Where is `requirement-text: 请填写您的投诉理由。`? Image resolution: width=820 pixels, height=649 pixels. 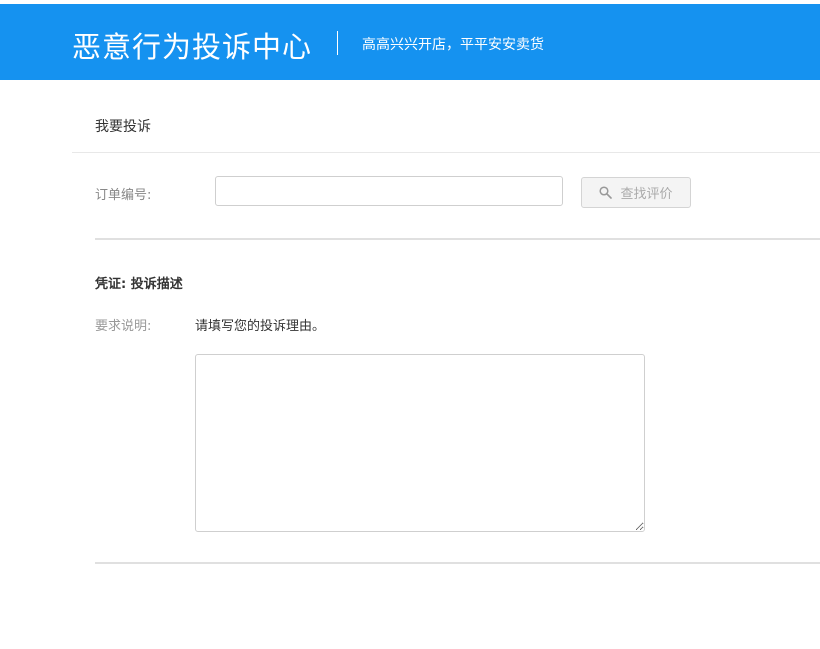
requirement-text: 请填写您的投诉理由。 is located at coordinates (260, 326).